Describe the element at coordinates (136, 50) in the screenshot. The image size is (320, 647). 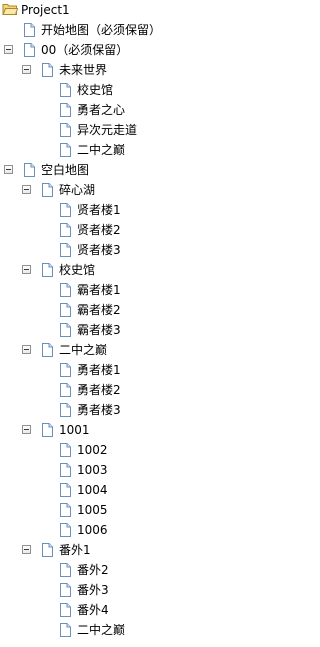
I see `tree-node: 00（必须保留）` at that location.